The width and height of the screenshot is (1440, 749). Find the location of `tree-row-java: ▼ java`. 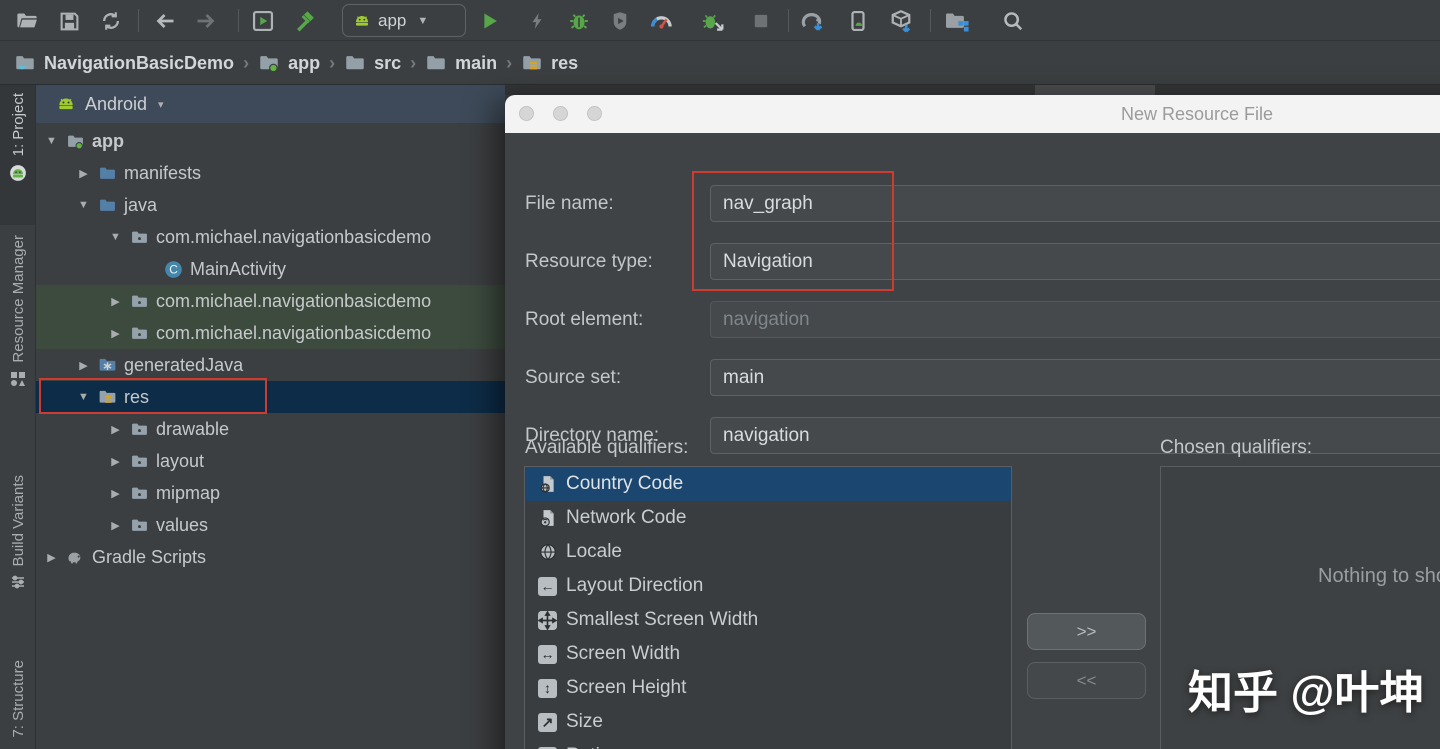

tree-row-java: ▼ java is located at coordinates (270, 205).